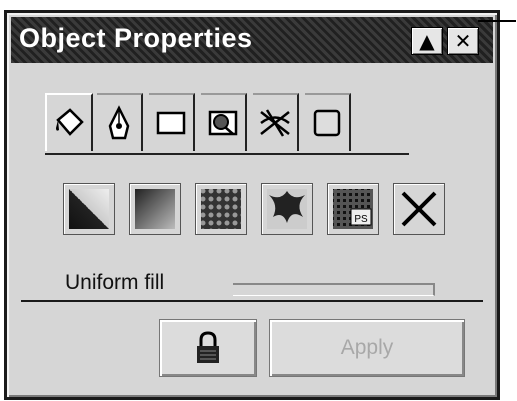 Image resolution: width=517 pixels, height=401 pixels. I want to click on general-icon, so click(223, 123).